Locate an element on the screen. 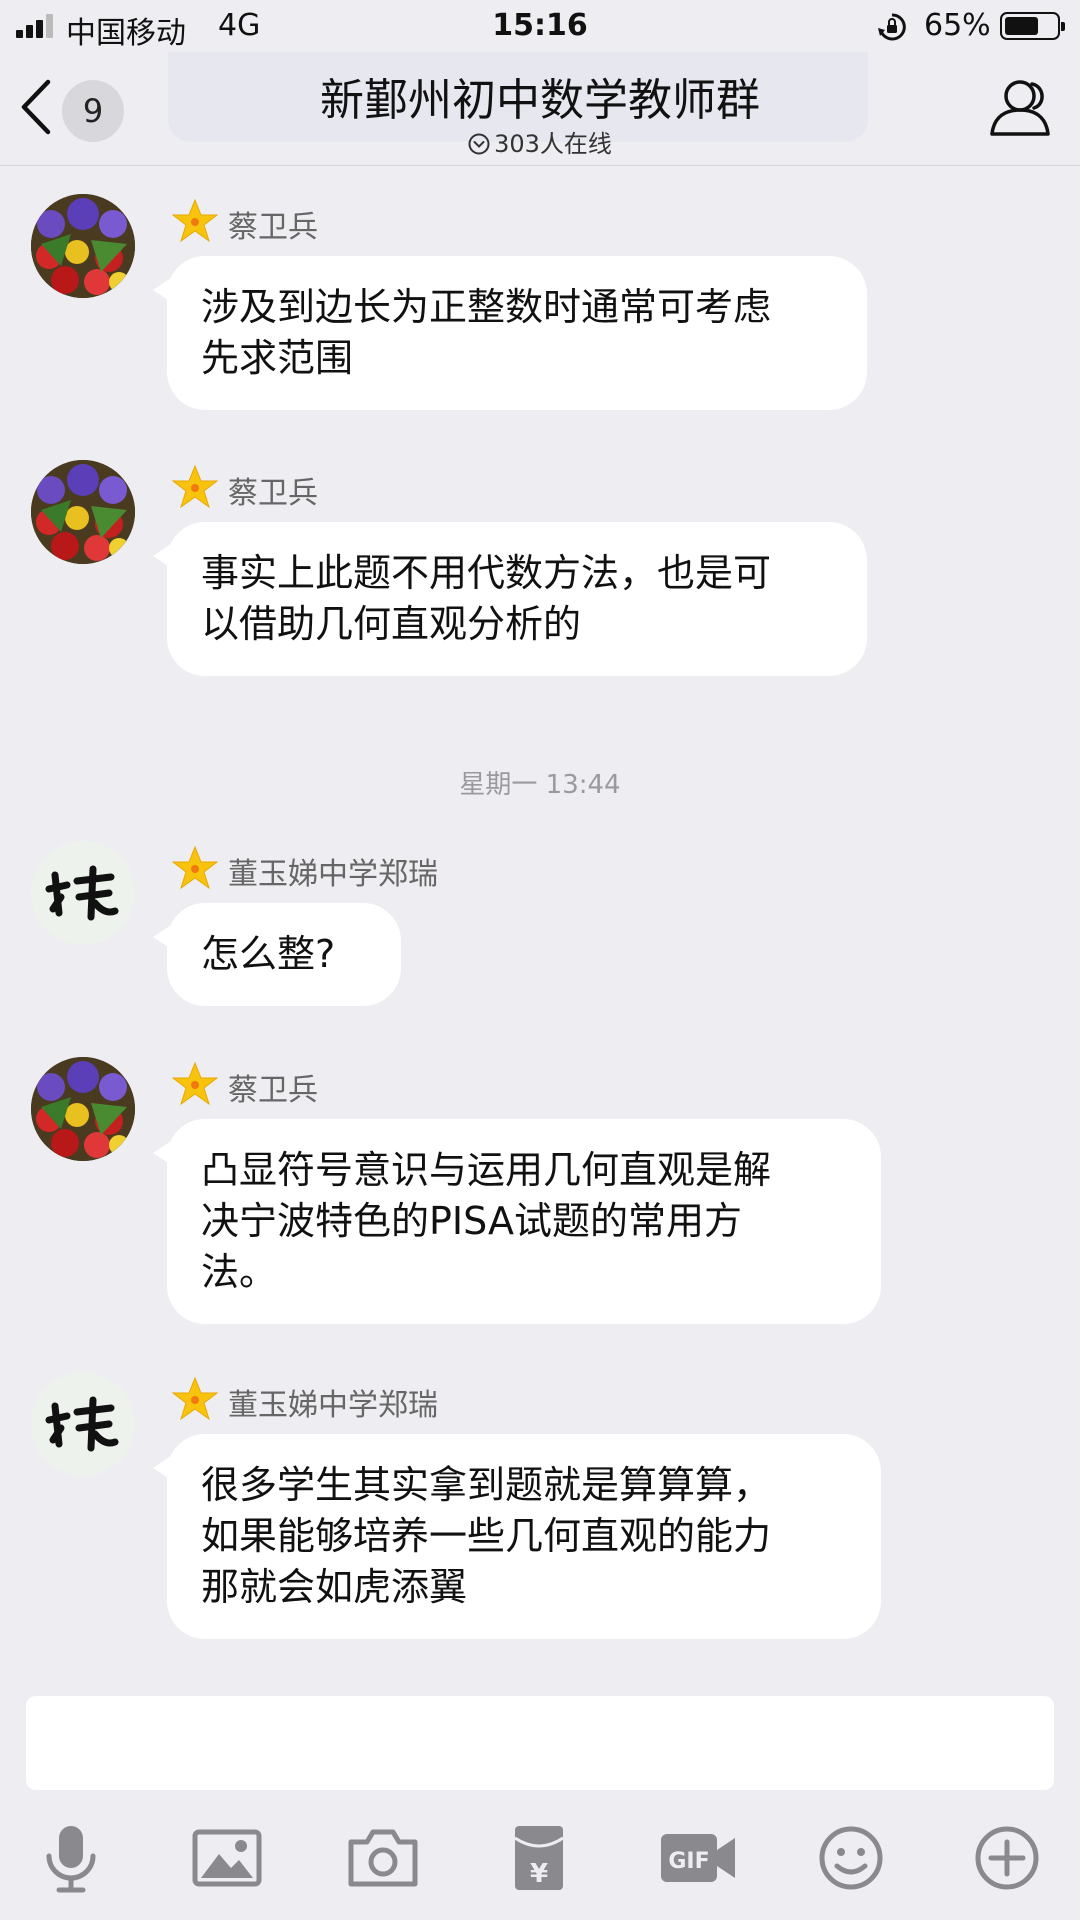  message-line: 法。 is located at coordinates (239, 1272).